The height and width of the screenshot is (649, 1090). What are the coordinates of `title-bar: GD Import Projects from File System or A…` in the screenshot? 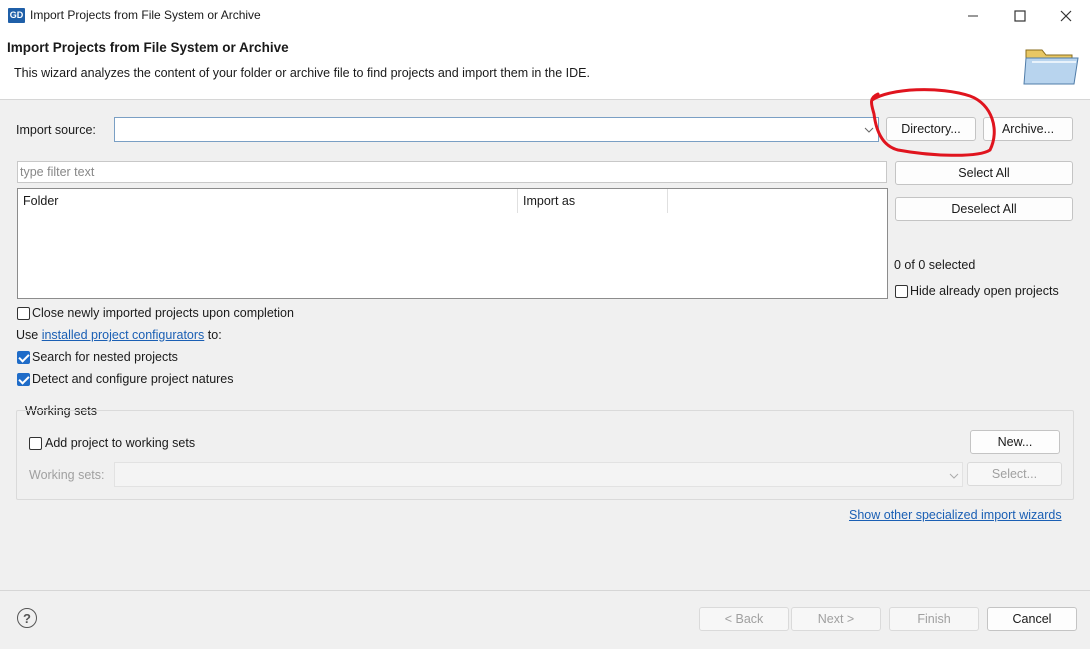 It's located at (545, 16).